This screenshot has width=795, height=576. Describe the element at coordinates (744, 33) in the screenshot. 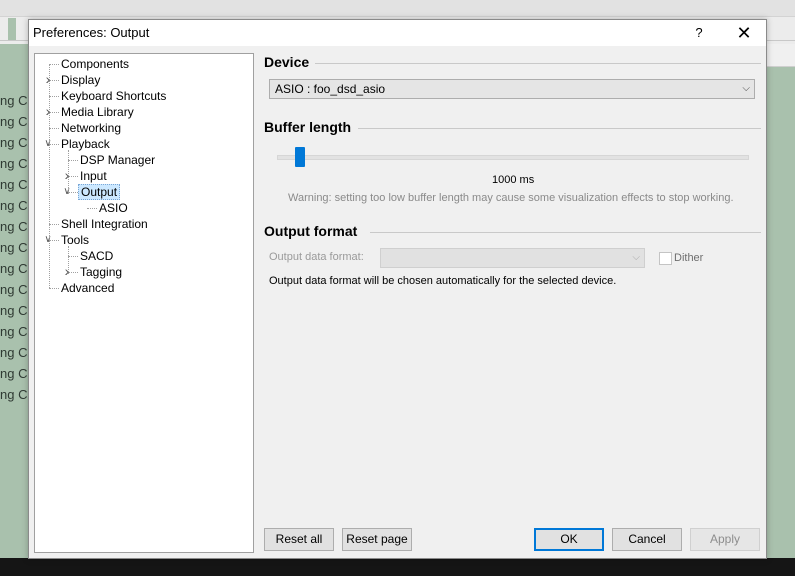

I see `close-button: ✕` at that location.